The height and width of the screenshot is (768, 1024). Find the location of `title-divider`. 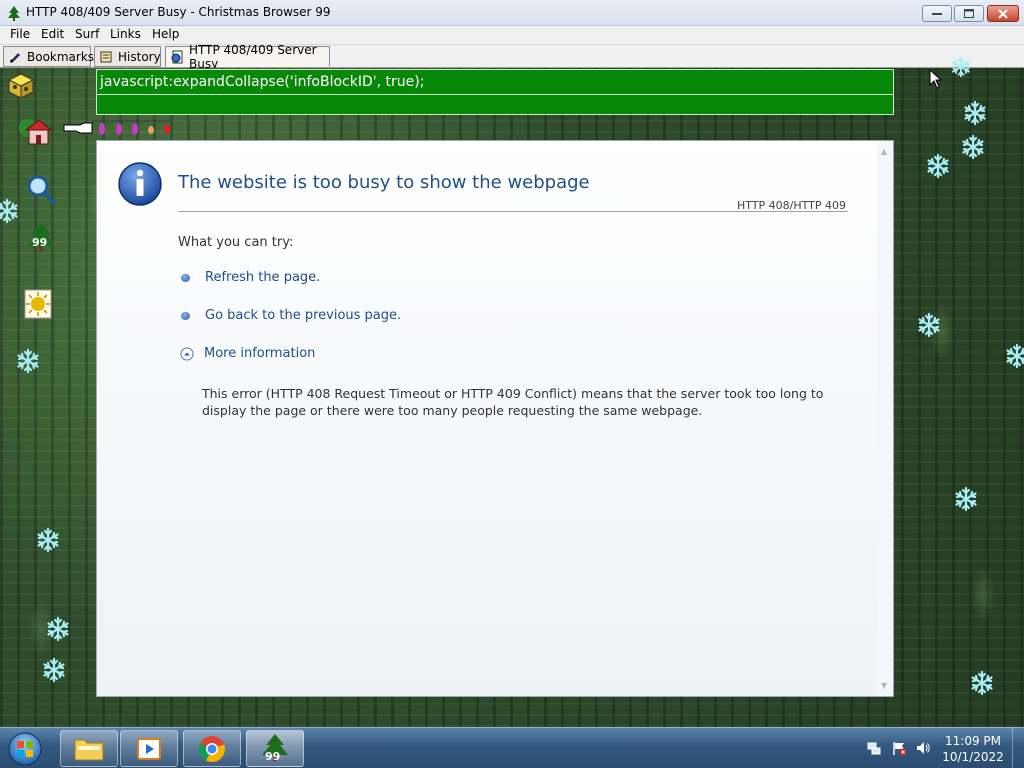

title-divider is located at coordinates (513, 211).